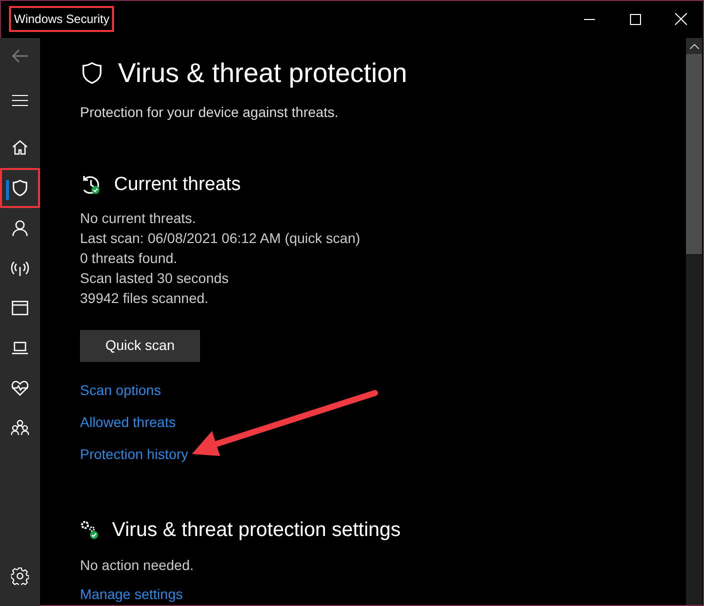 The image size is (704, 606). Describe the element at coordinates (589, 19) in the screenshot. I see `minimize-icon` at that location.